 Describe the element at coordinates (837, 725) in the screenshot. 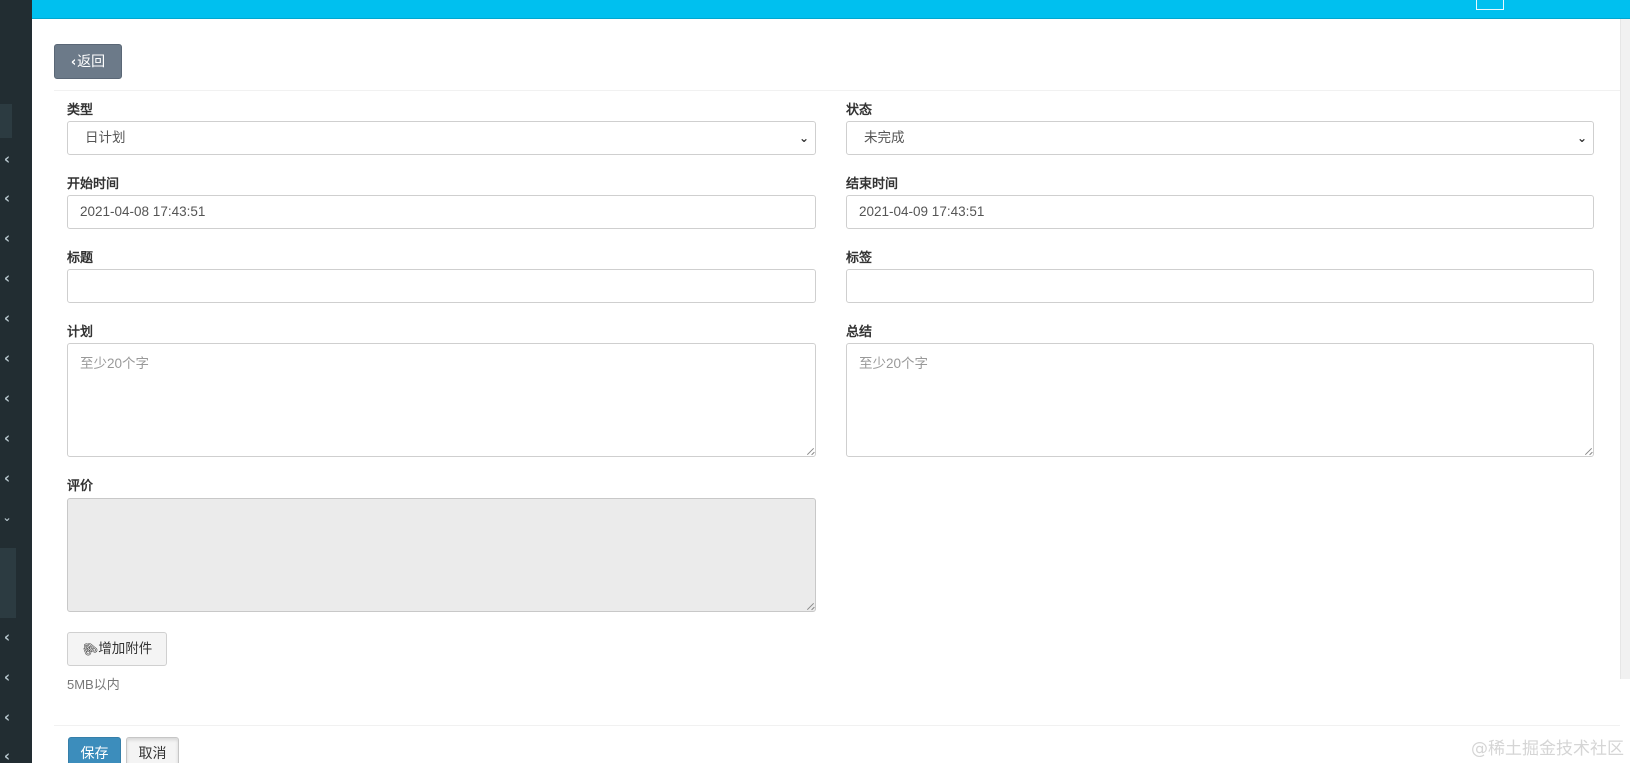

I see `footer-divider` at that location.